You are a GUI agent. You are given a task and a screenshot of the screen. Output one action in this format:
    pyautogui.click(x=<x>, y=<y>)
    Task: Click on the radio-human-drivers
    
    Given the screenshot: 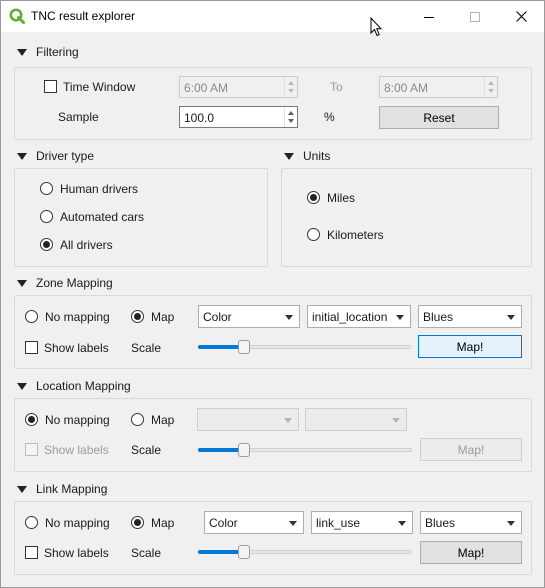 What is the action you would take?
    pyautogui.click(x=46, y=188)
    